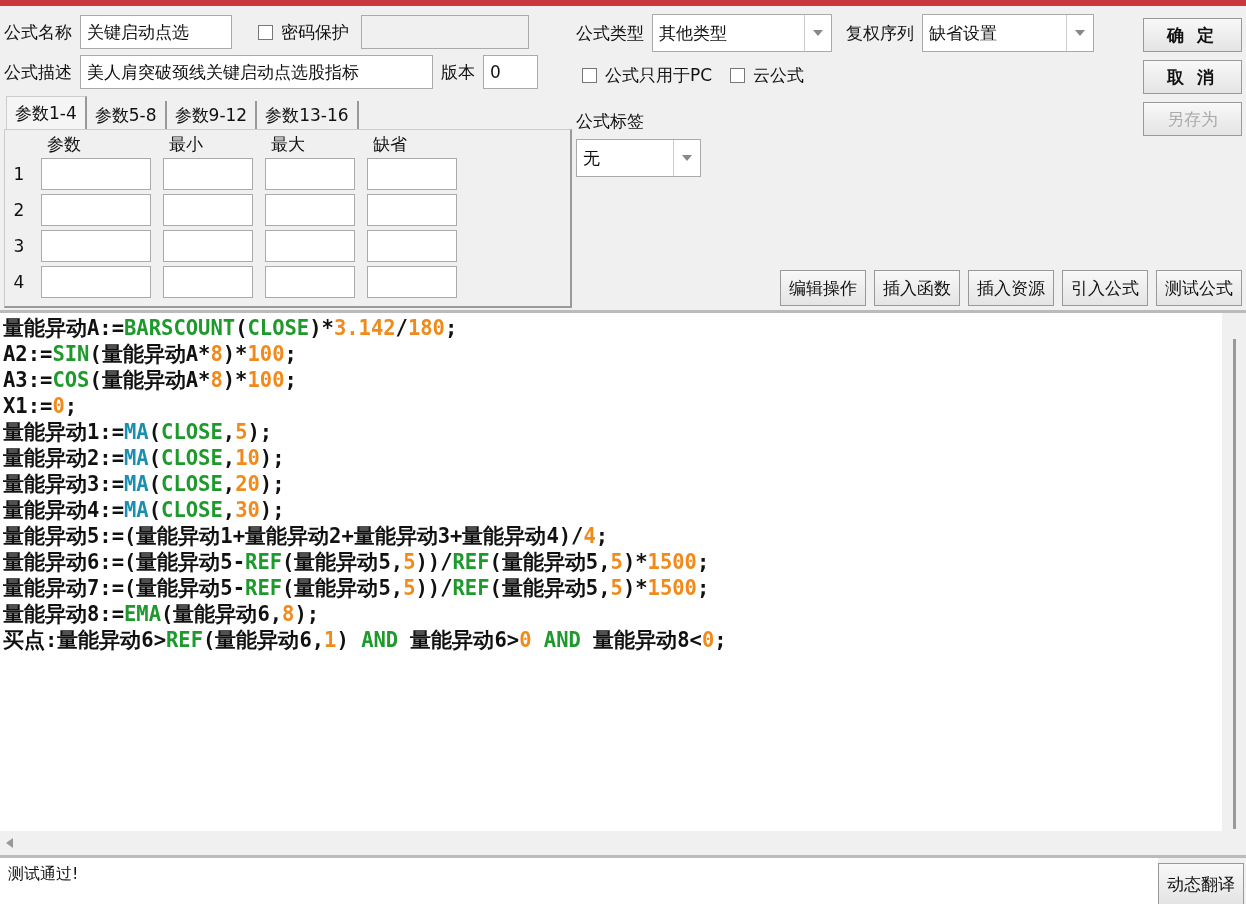  Describe the element at coordinates (156, 32) in the screenshot. I see `name-field: 关键启动点选` at that location.